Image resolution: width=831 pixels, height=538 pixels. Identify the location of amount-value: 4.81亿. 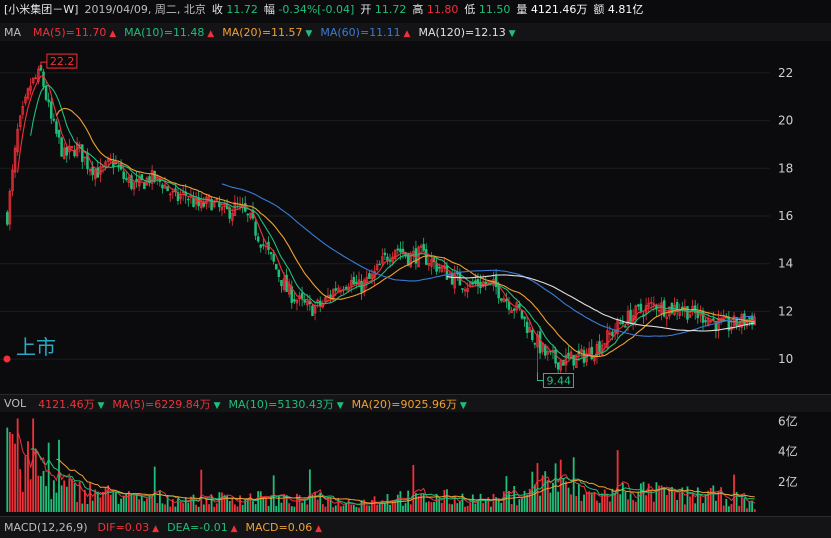
(625, 9).